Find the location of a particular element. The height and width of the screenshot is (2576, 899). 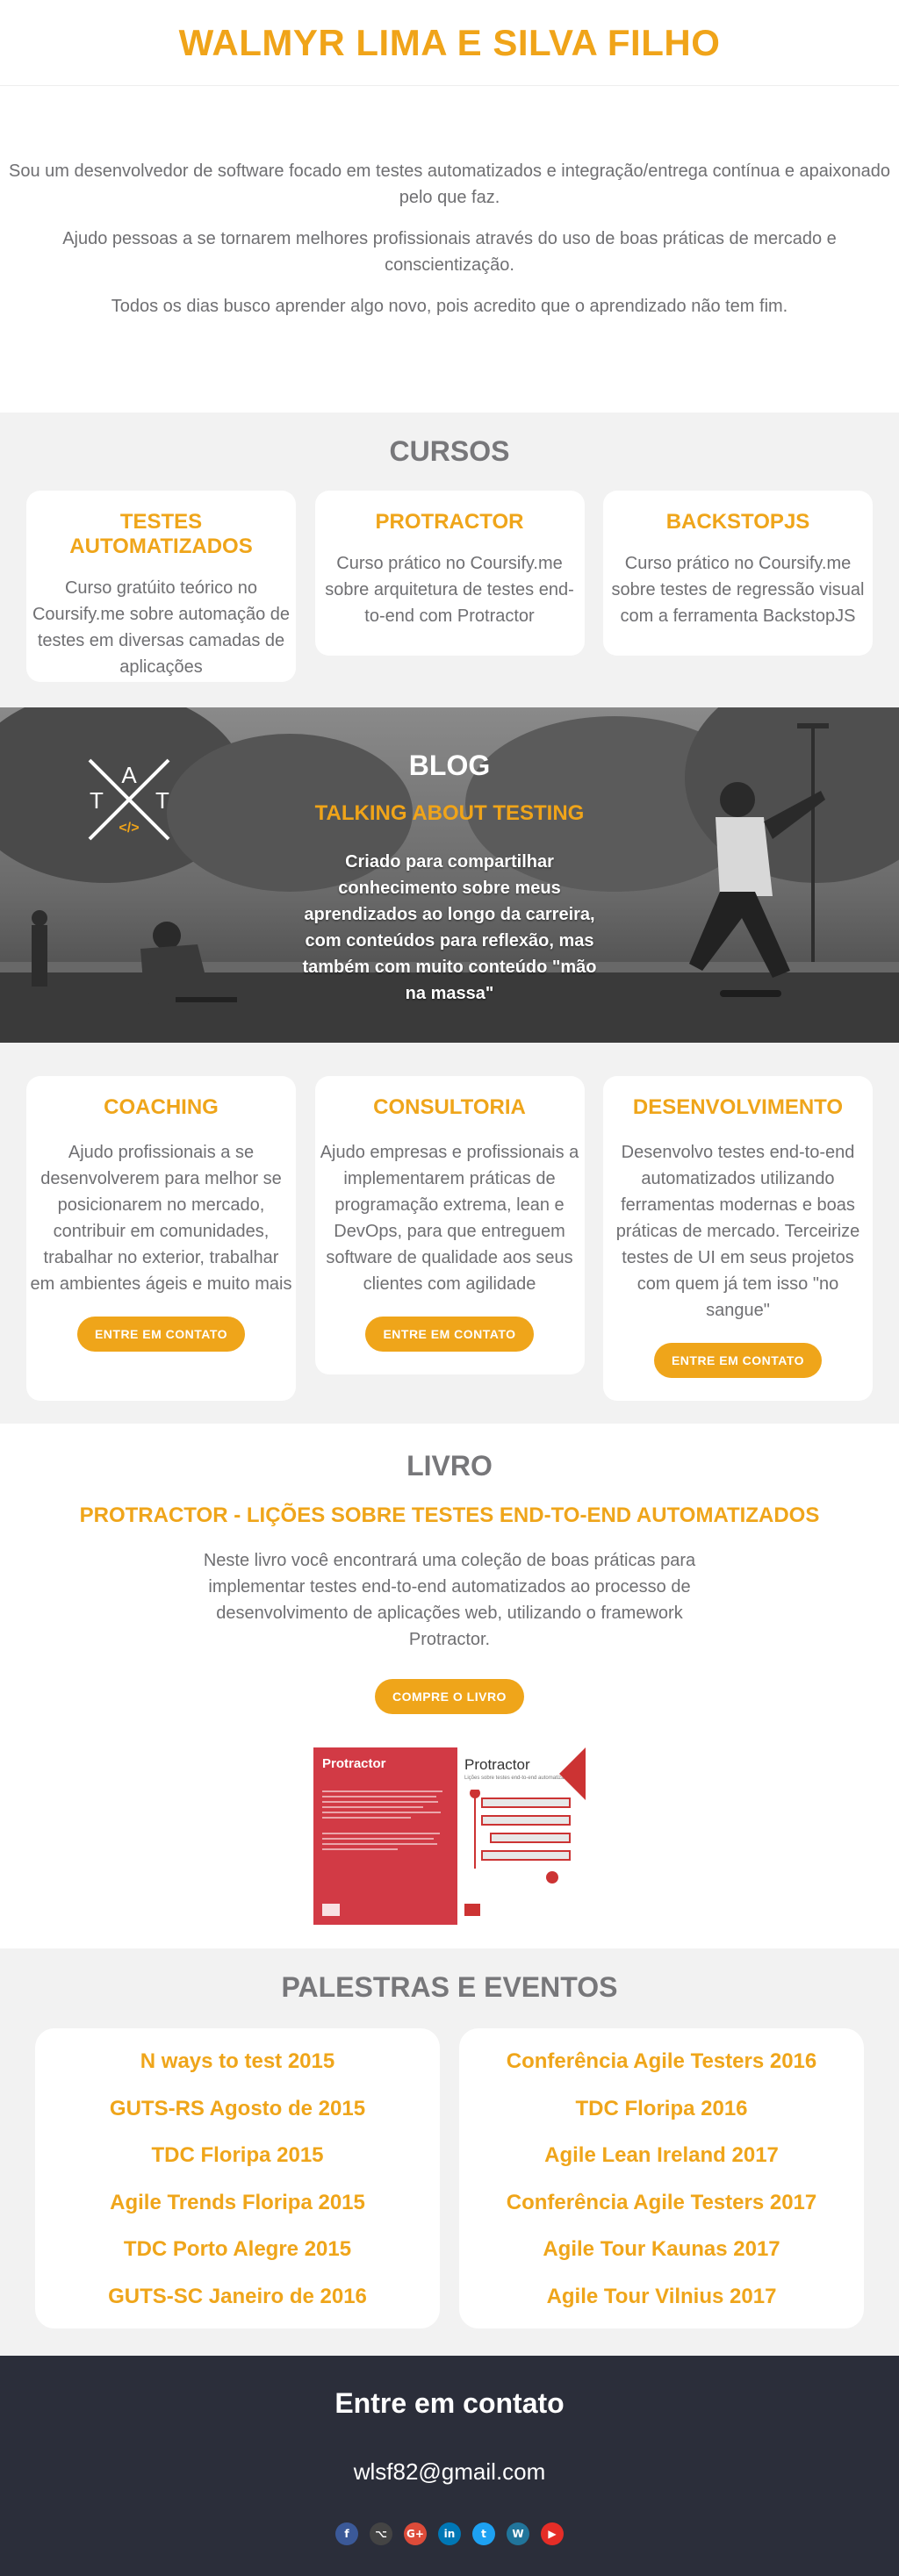

talk-link: Conferência Agile Testers 2016 is located at coordinates (661, 2071).